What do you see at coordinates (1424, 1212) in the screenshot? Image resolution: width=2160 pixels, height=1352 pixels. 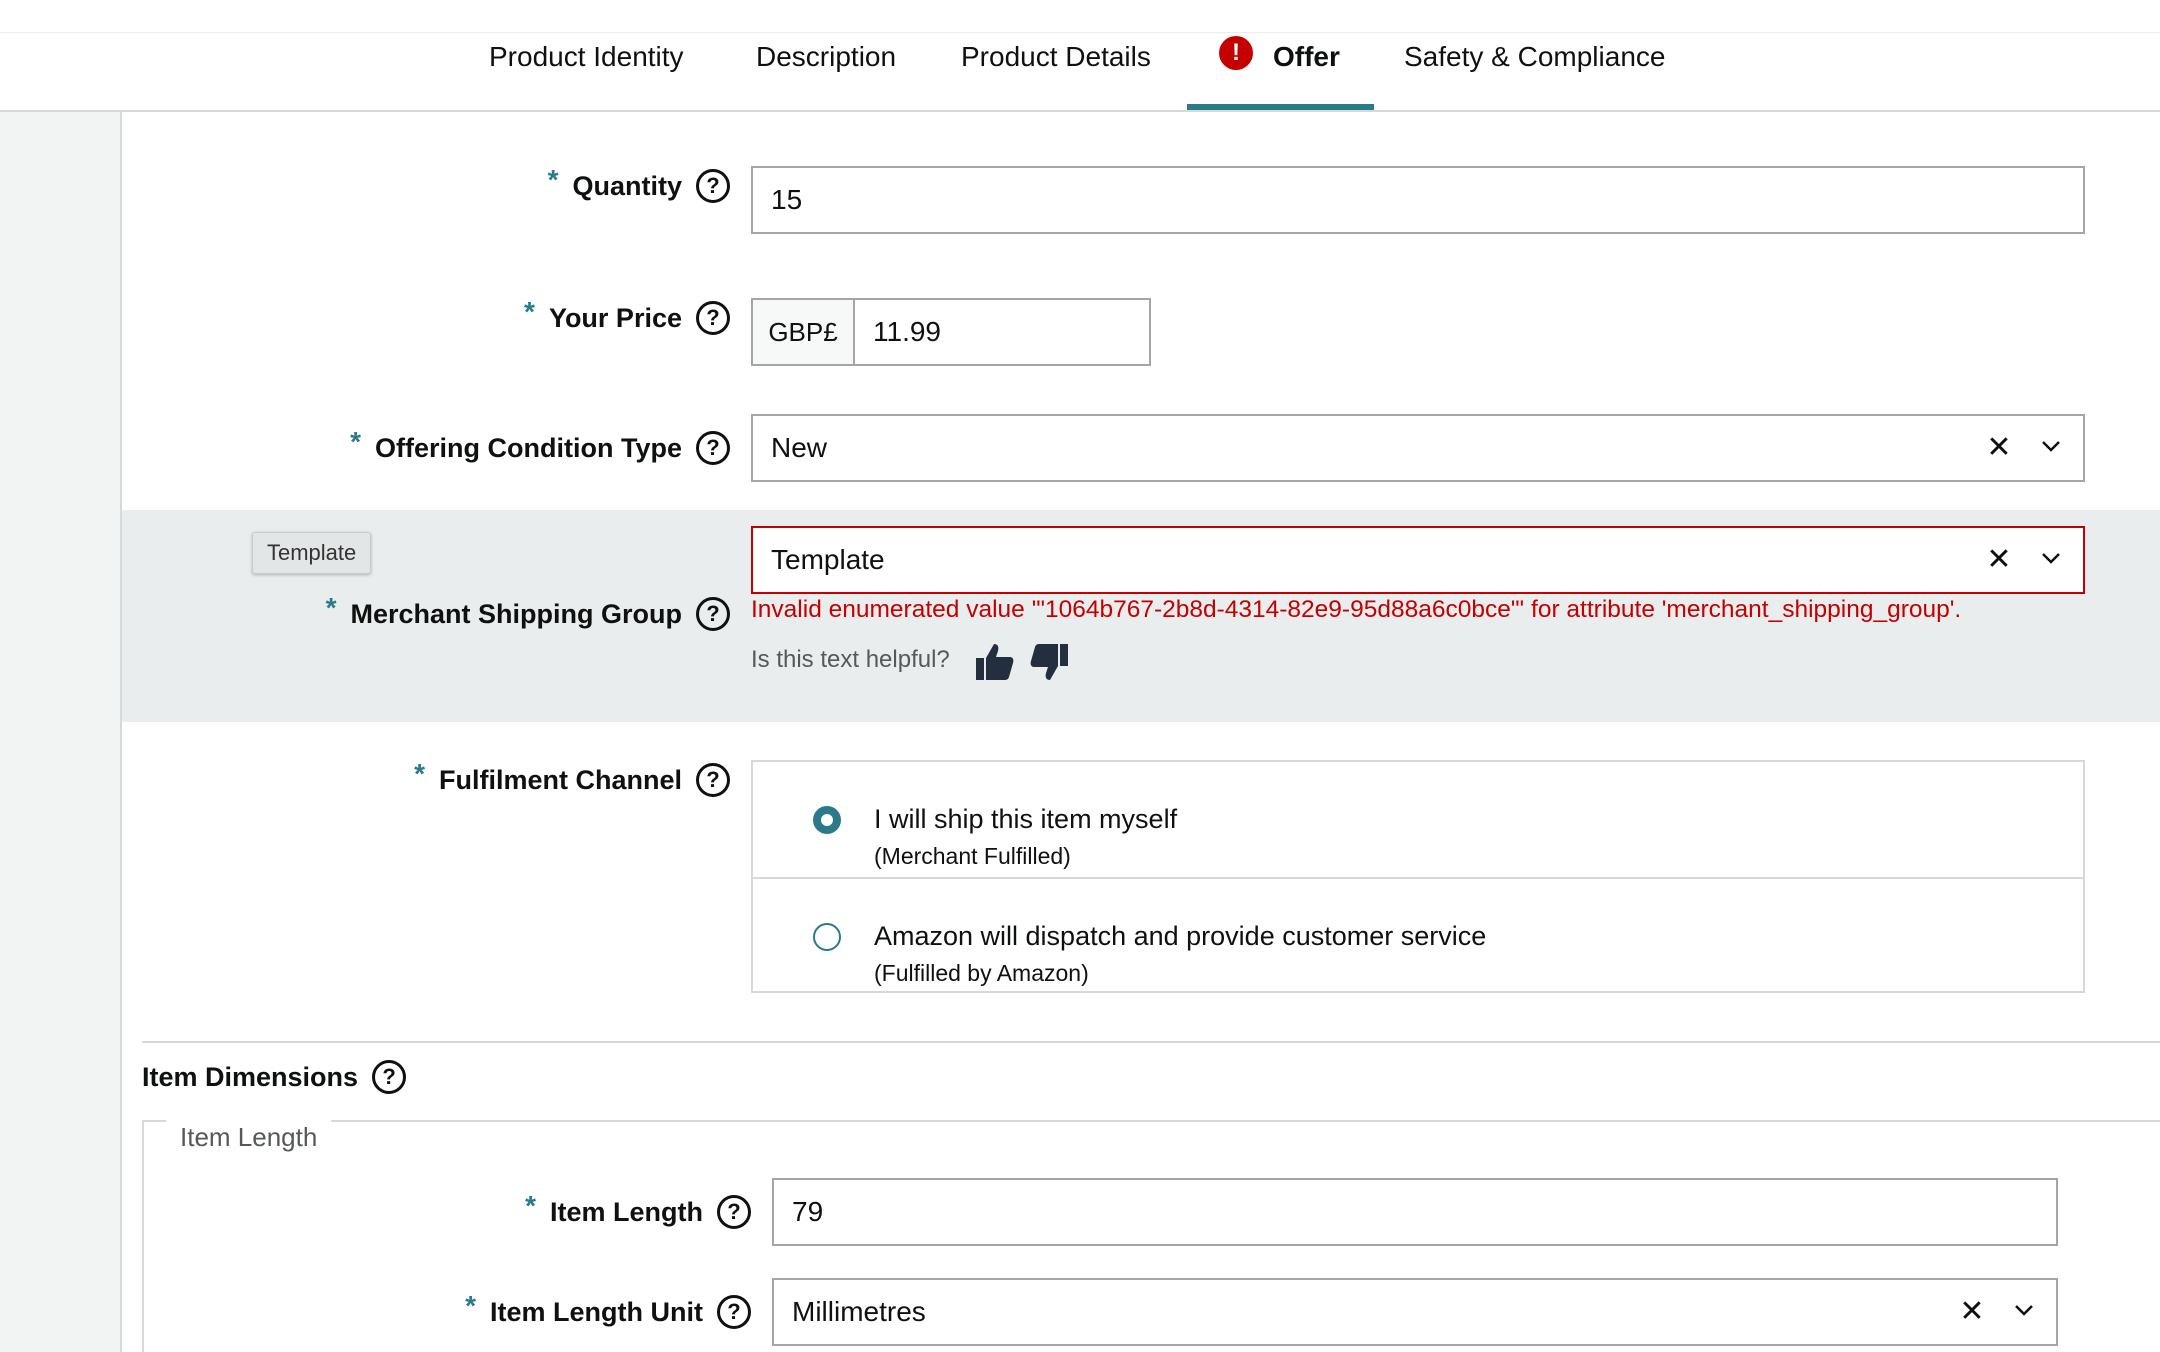 I see `item-length-field` at bounding box center [1424, 1212].